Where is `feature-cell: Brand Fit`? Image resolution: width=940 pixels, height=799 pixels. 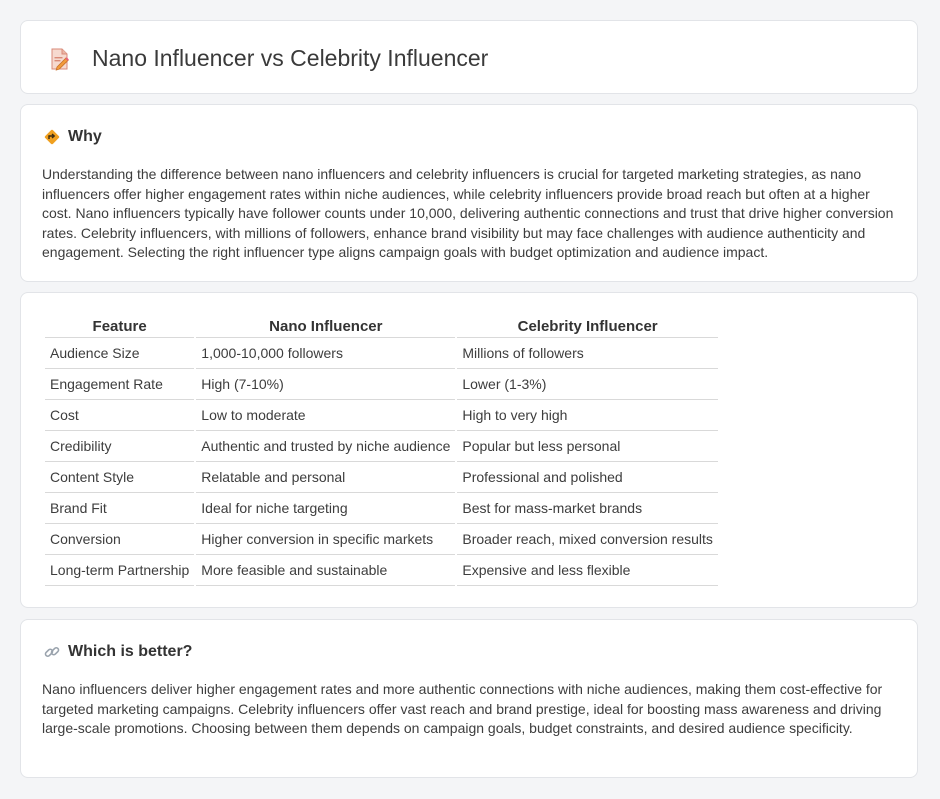 feature-cell: Brand Fit is located at coordinates (120, 508).